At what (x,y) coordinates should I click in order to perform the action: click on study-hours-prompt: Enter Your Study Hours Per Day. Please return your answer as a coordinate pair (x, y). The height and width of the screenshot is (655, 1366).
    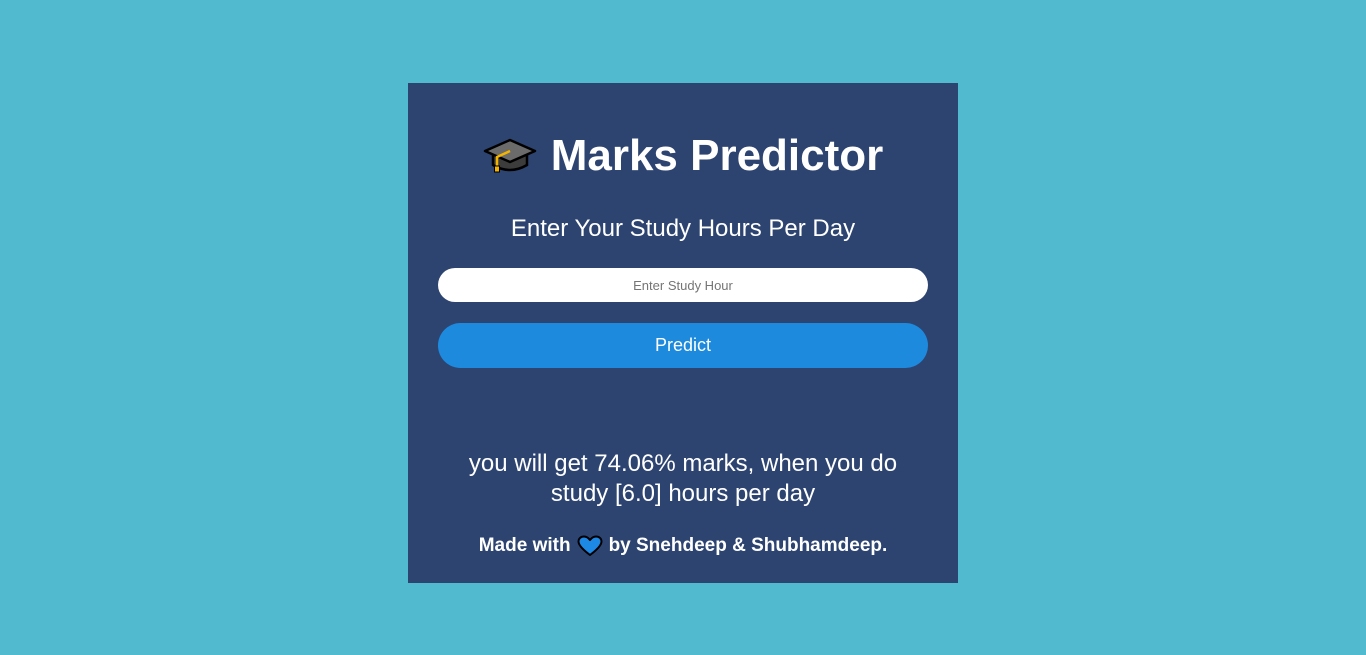
    Looking at the image, I should click on (683, 228).